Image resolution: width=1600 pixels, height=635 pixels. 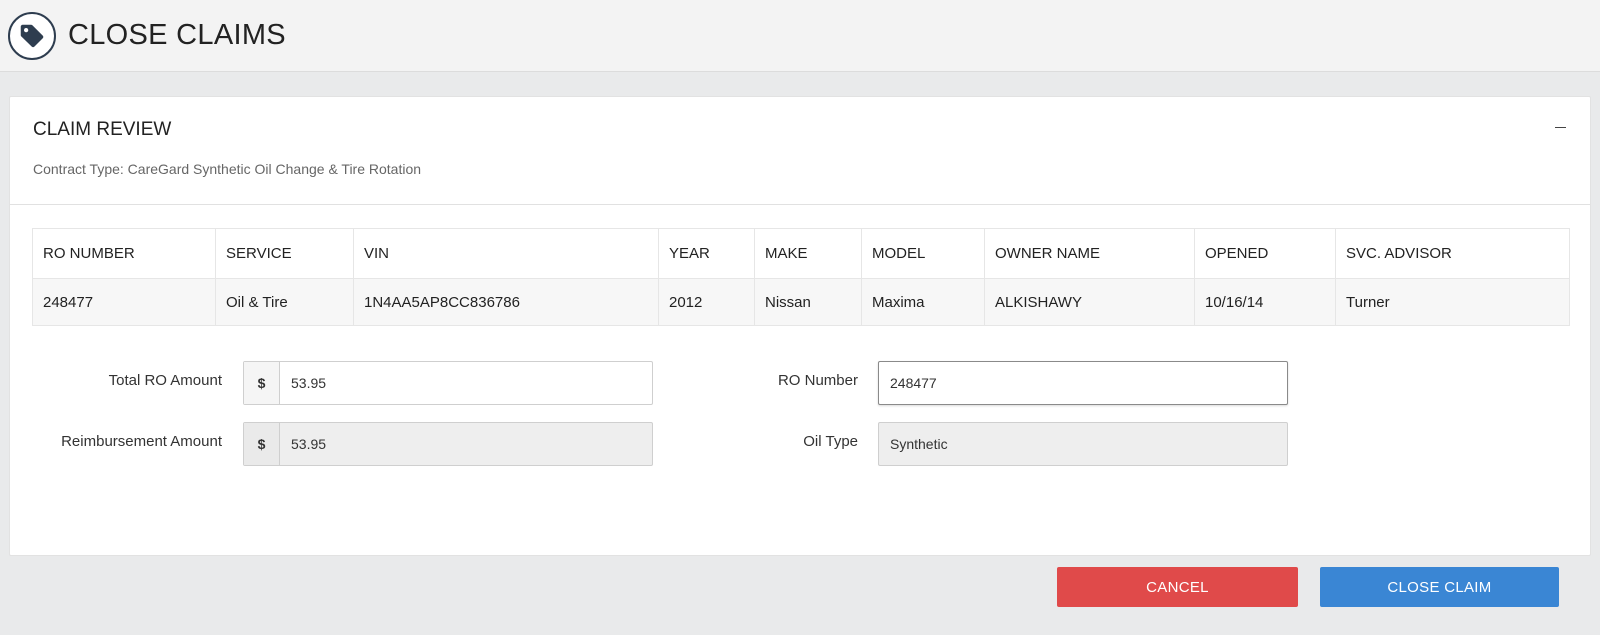 What do you see at coordinates (1265, 253) in the screenshot?
I see `column-header: OPENED` at bounding box center [1265, 253].